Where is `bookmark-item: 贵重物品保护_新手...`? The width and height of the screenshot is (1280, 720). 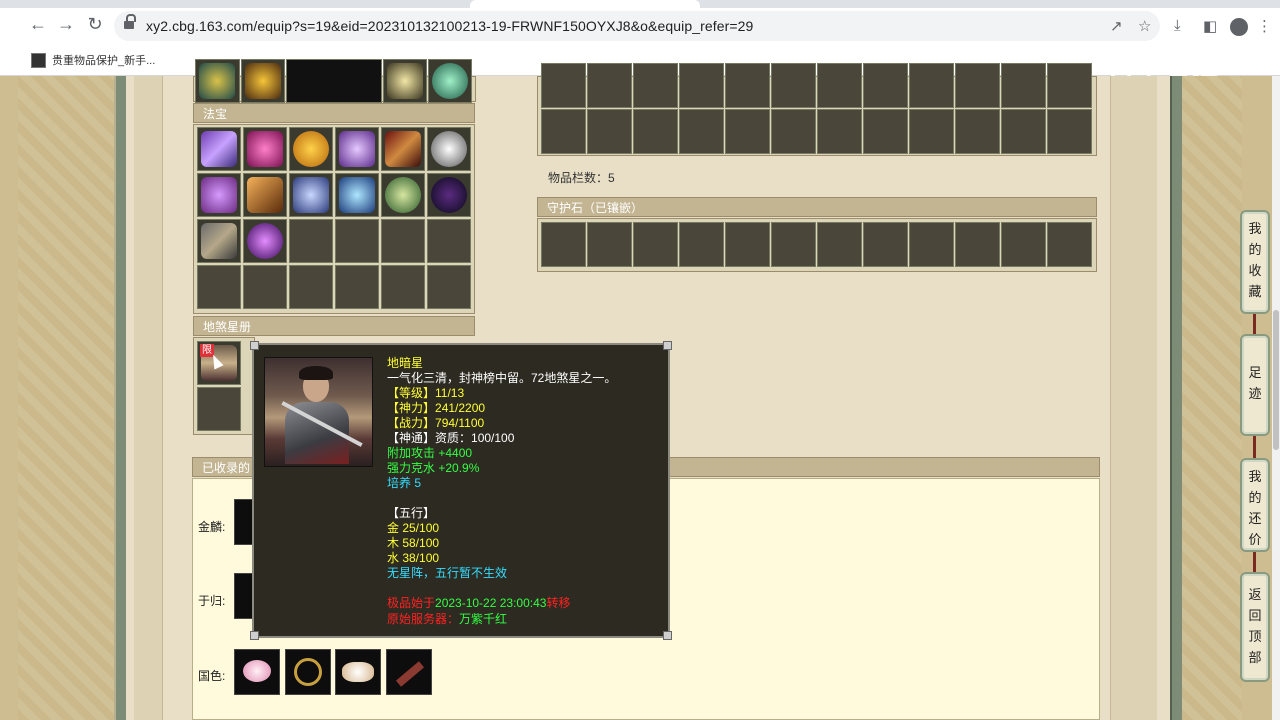
bookmark-item: 贵重物品保护_新手... is located at coordinates (103, 60).